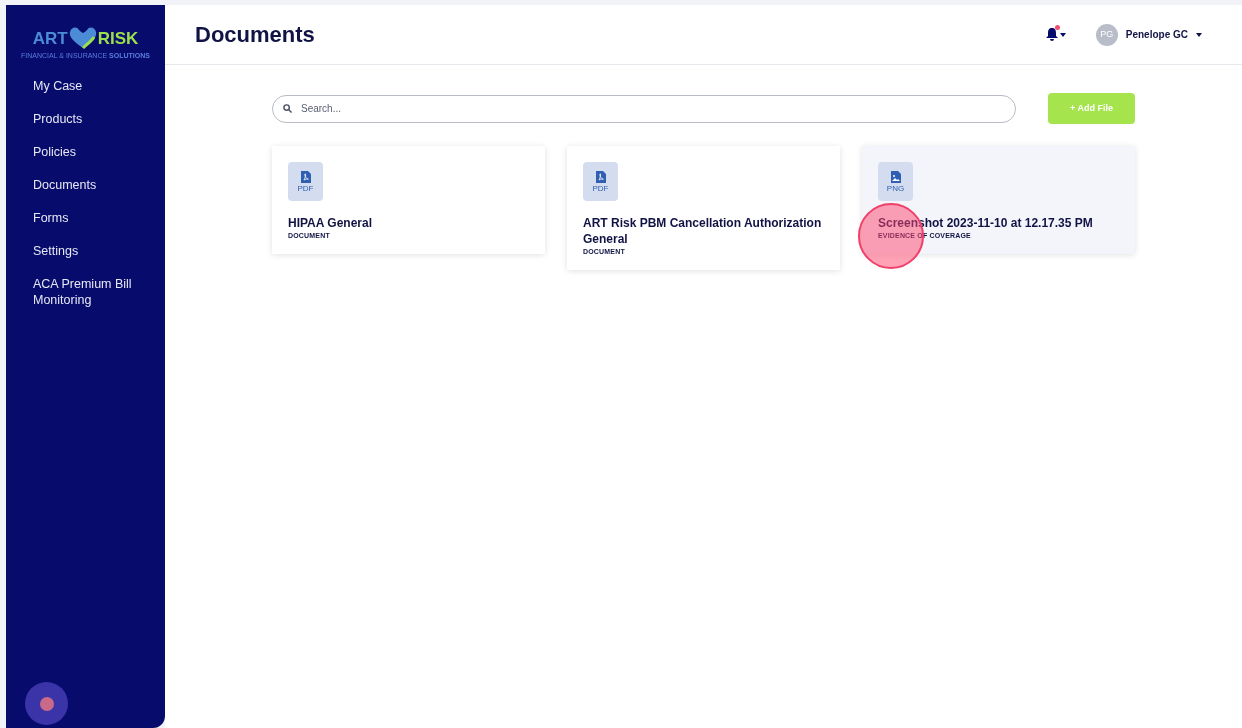  I want to click on document-name: ART Risk PBM Cancellation Authorization General, so click(703, 231).